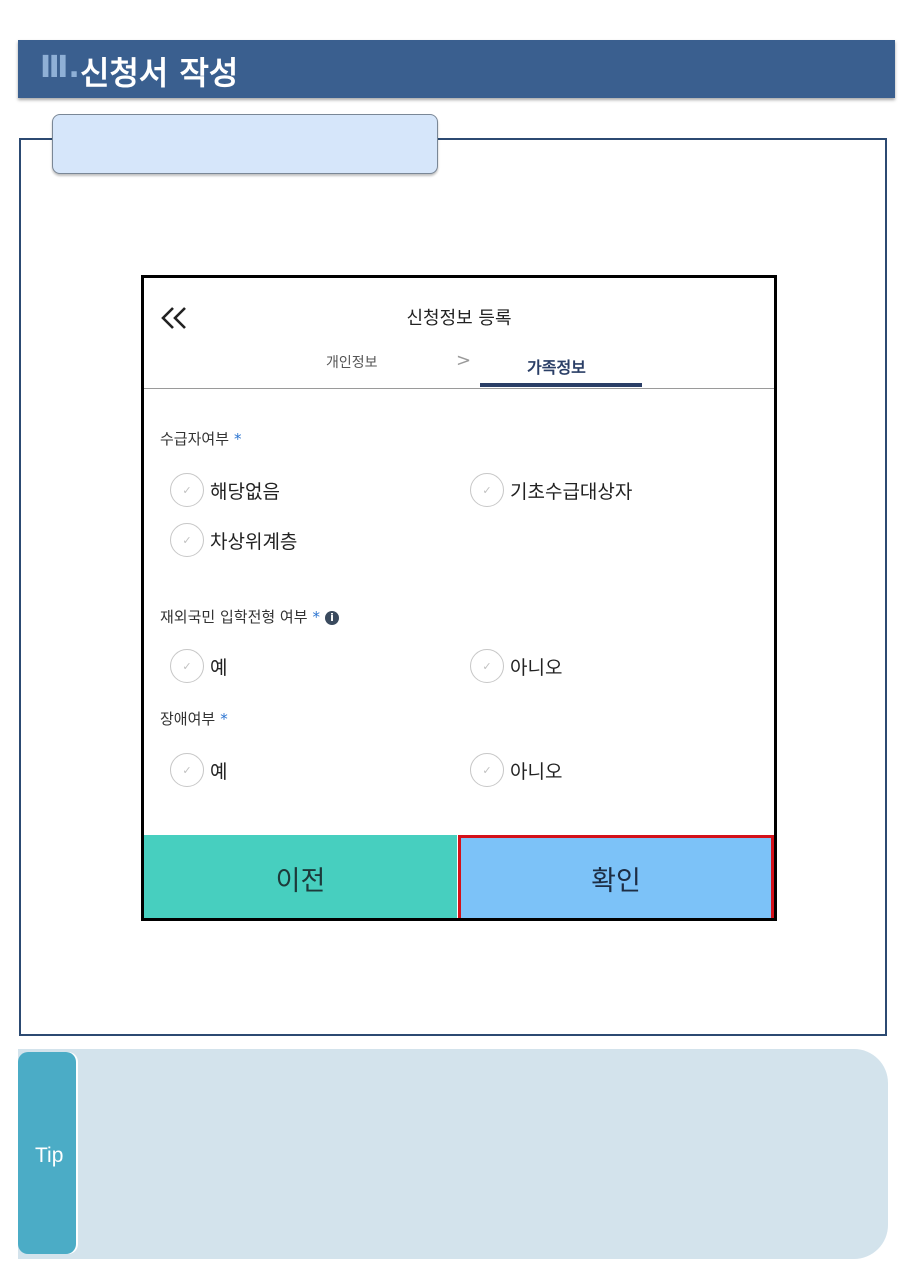  Describe the element at coordinates (245, 144) in the screenshot. I see `frame-tab-label` at that location.